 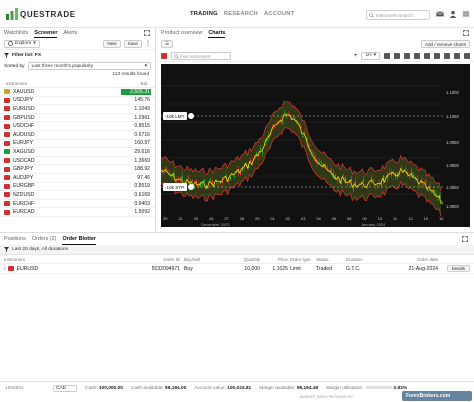 What do you see at coordinates (142, 108) in the screenshot?
I see `instrument-bid: 1.1043` at bounding box center [142, 108].